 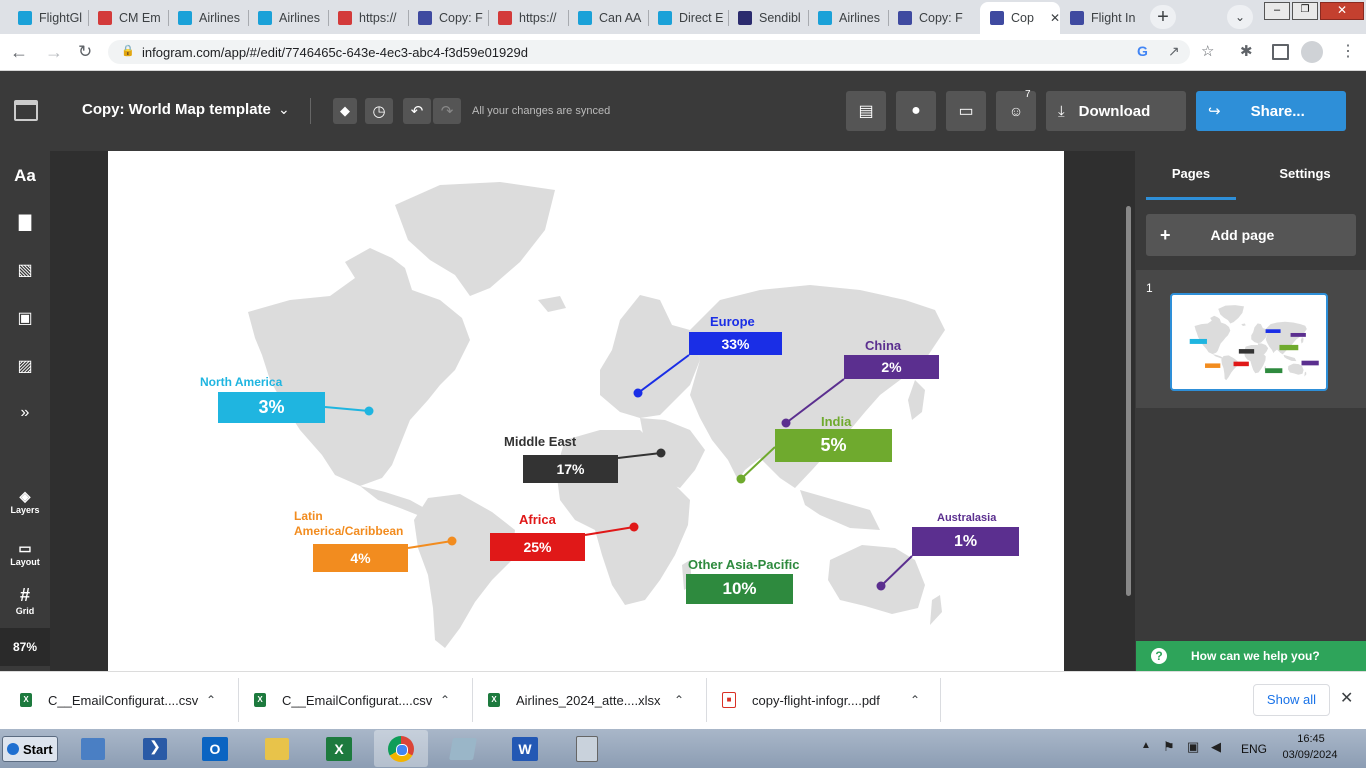 I want to click on zoom-level: 87%, so click(x=25, y=647).